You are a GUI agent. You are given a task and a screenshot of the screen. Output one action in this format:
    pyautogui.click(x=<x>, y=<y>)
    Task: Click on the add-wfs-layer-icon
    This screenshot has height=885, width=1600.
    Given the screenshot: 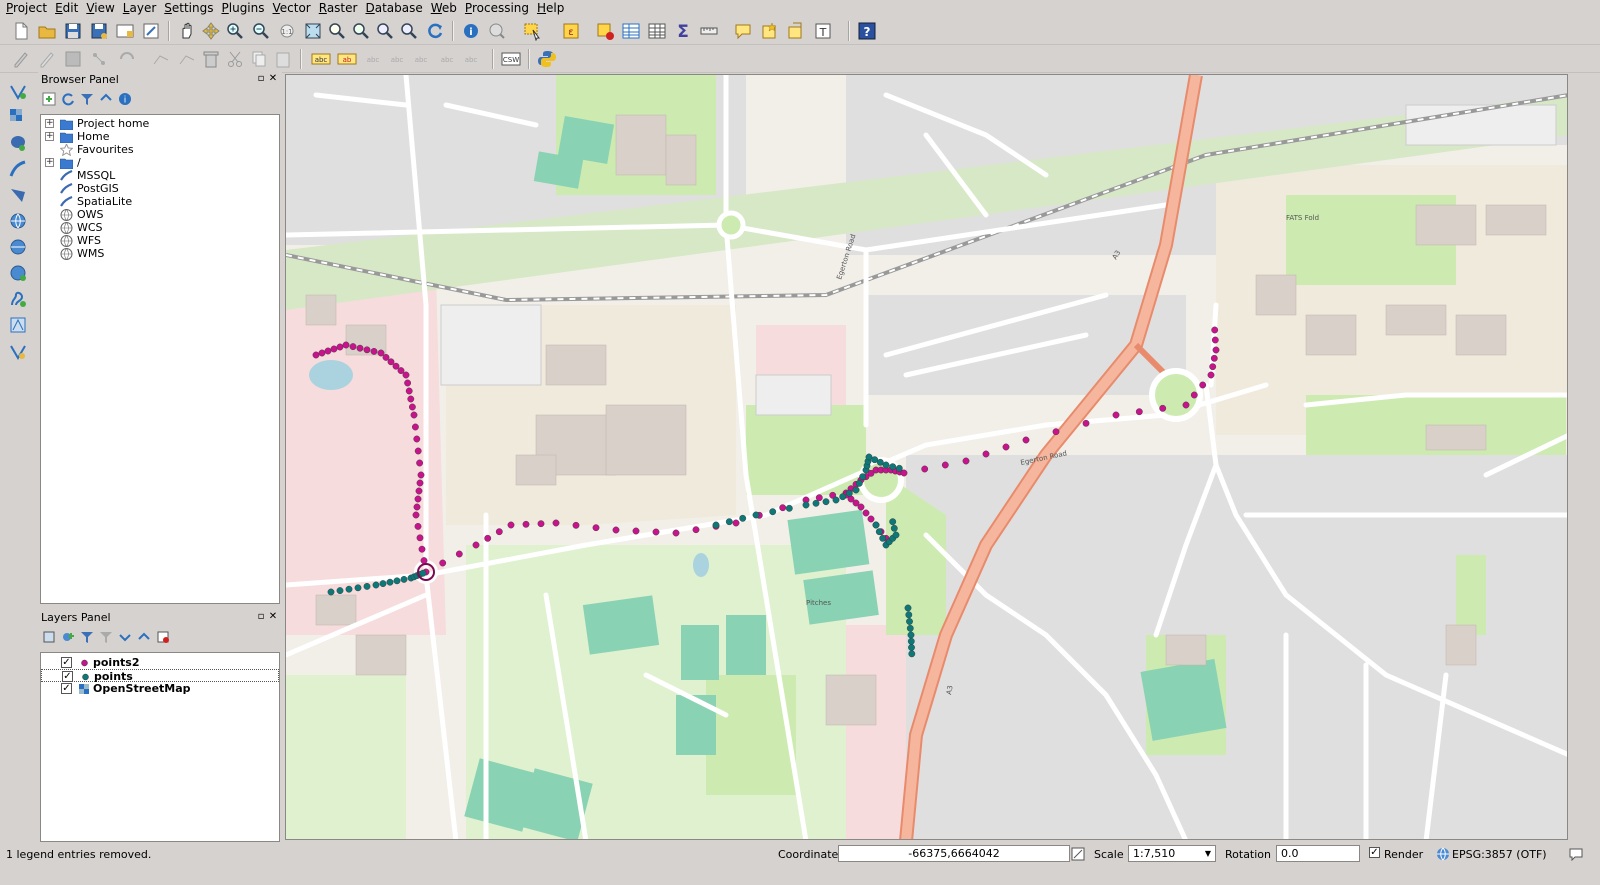 What is the action you would take?
    pyautogui.click(x=18, y=273)
    